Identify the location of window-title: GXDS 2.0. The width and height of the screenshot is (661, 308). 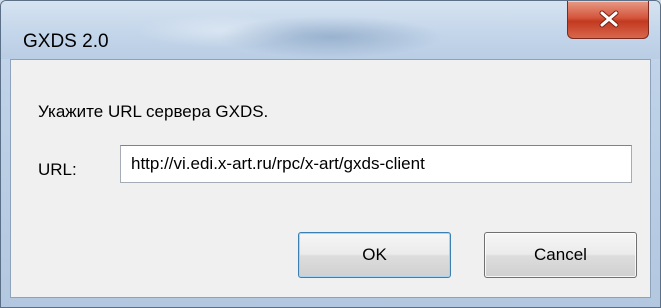
(66, 41).